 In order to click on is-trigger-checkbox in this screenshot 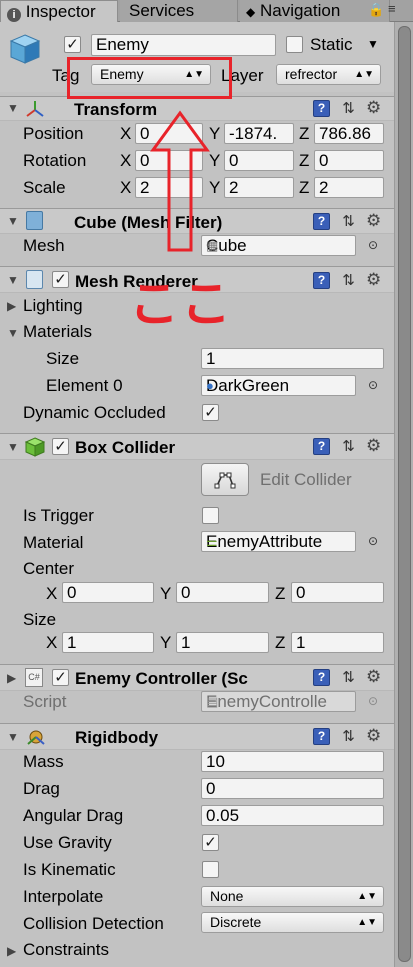, I will do `click(210, 515)`.